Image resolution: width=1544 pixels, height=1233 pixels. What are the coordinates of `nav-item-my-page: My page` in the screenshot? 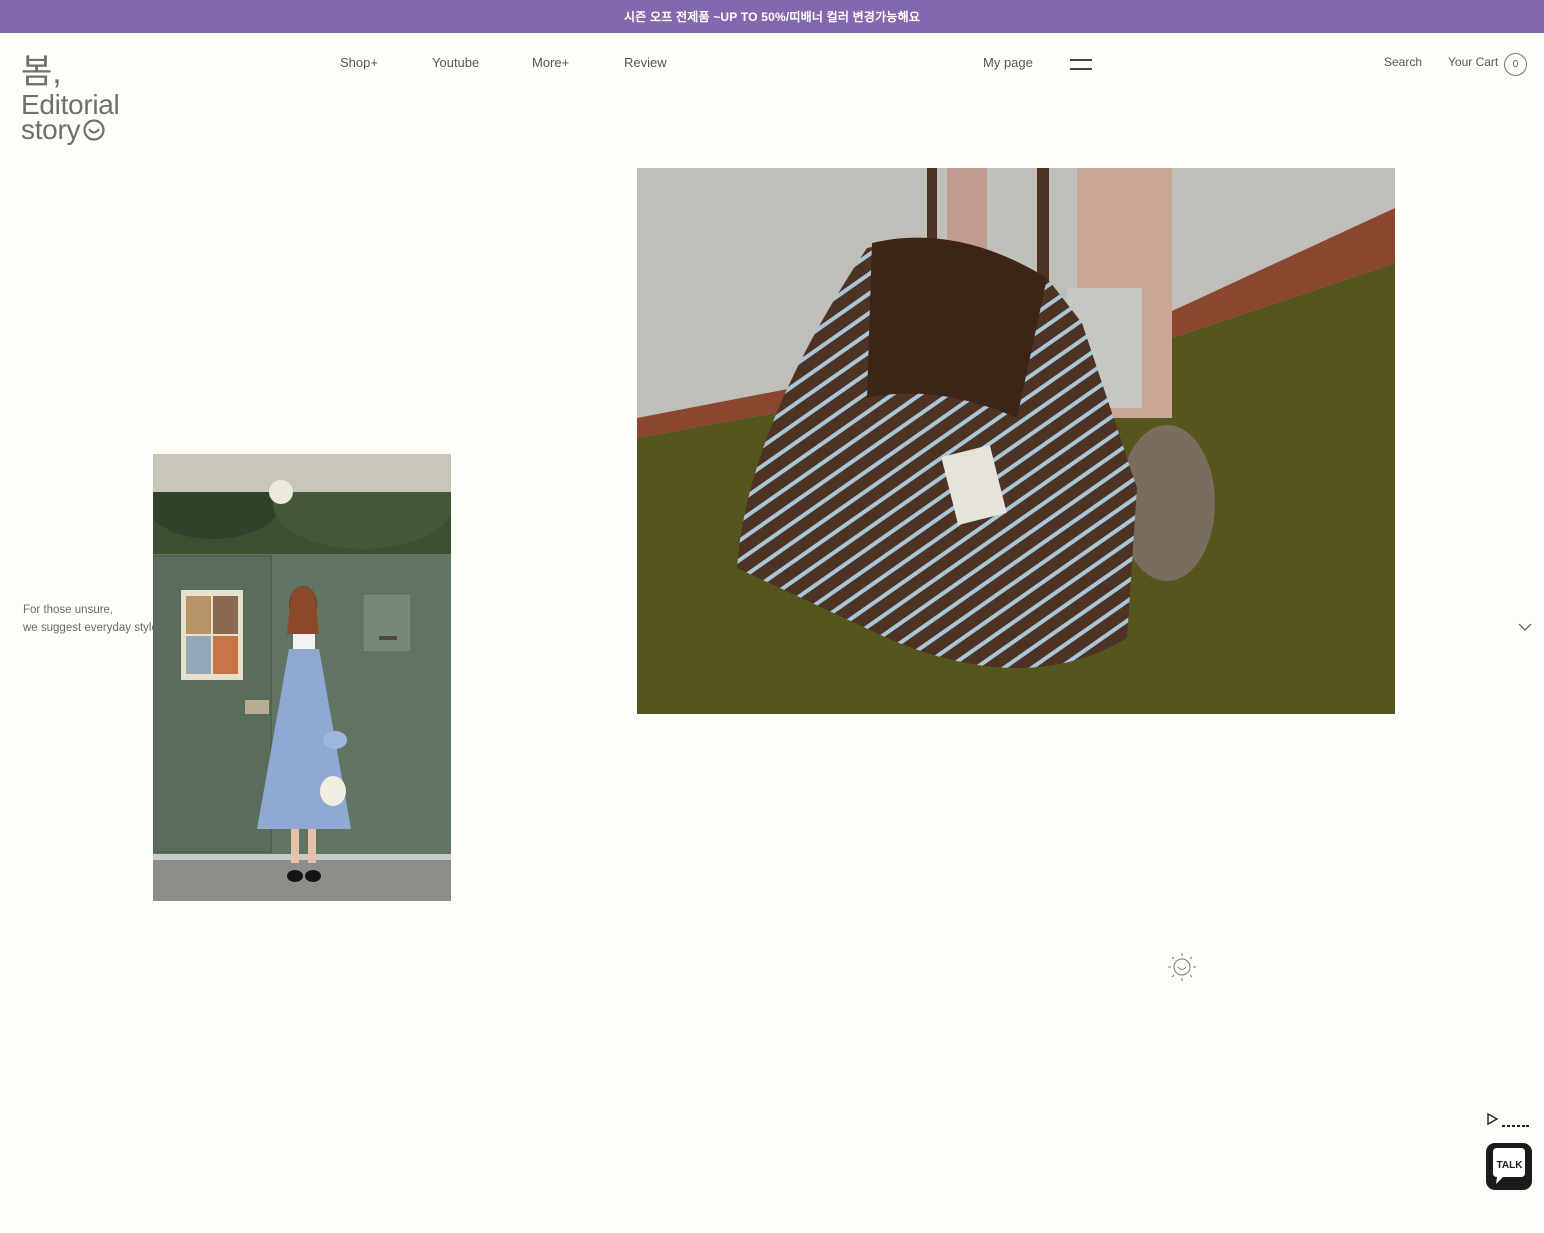 It's located at (1008, 62).